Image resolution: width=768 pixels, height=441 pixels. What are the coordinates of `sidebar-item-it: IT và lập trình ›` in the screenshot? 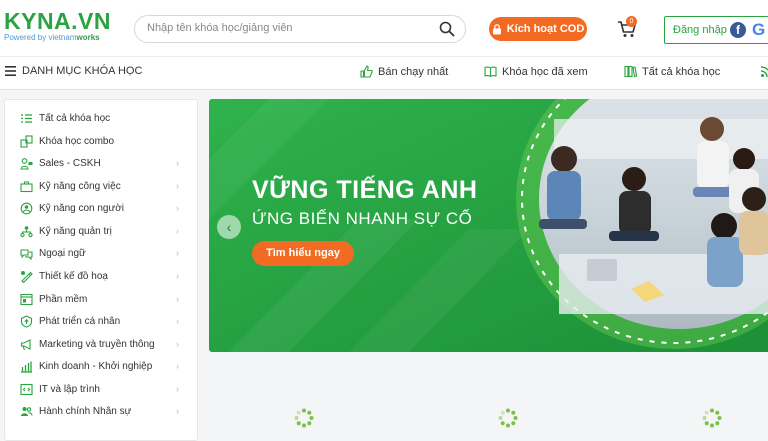 It's located at (100, 389).